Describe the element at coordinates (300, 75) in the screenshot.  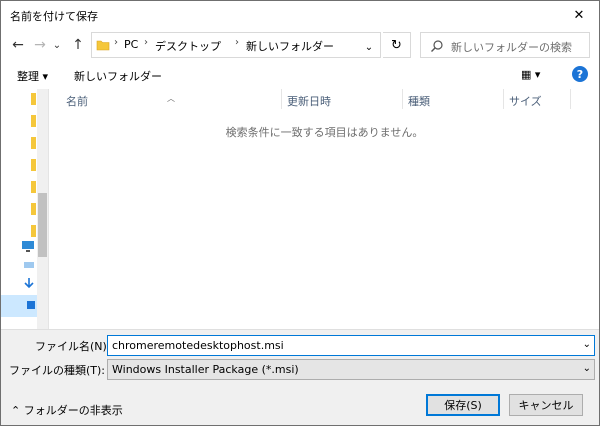
I see `command-bar: 整理 ▾ 新しいフォルダー ▦ ▾ ?` at that location.